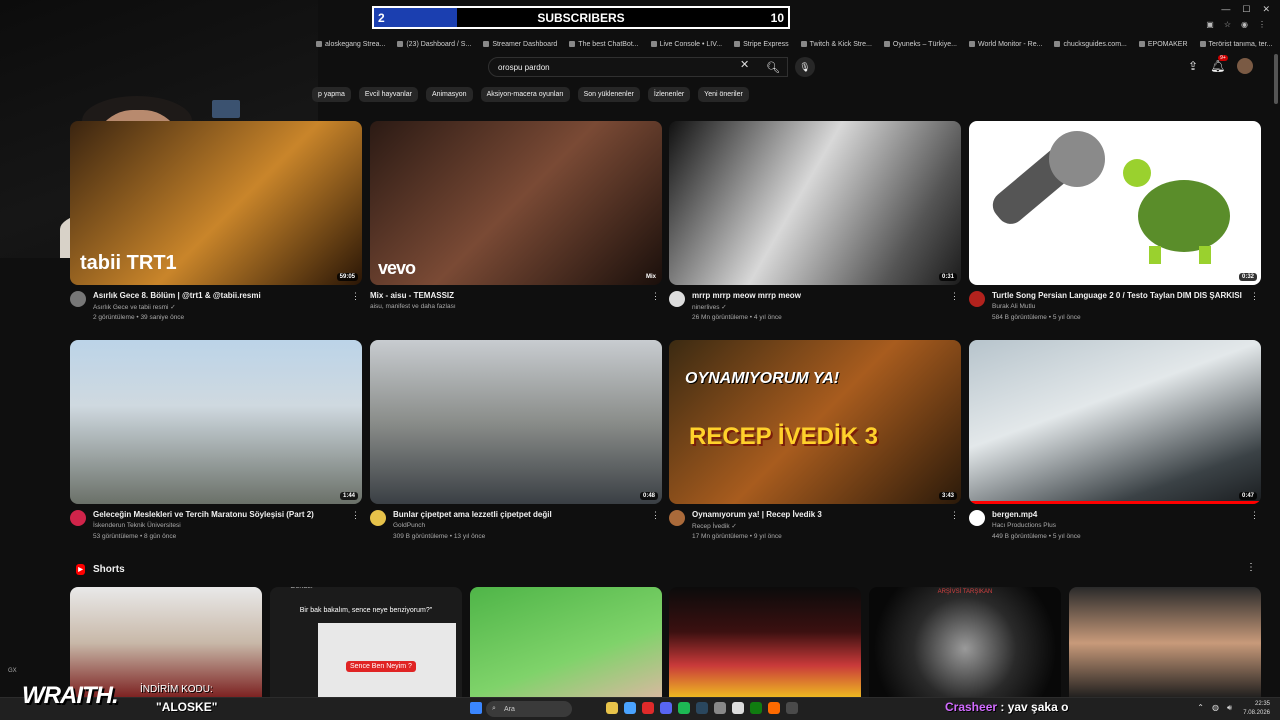  What do you see at coordinates (815, 203) in the screenshot?
I see `video-thumbnail: 0:31` at bounding box center [815, 203].